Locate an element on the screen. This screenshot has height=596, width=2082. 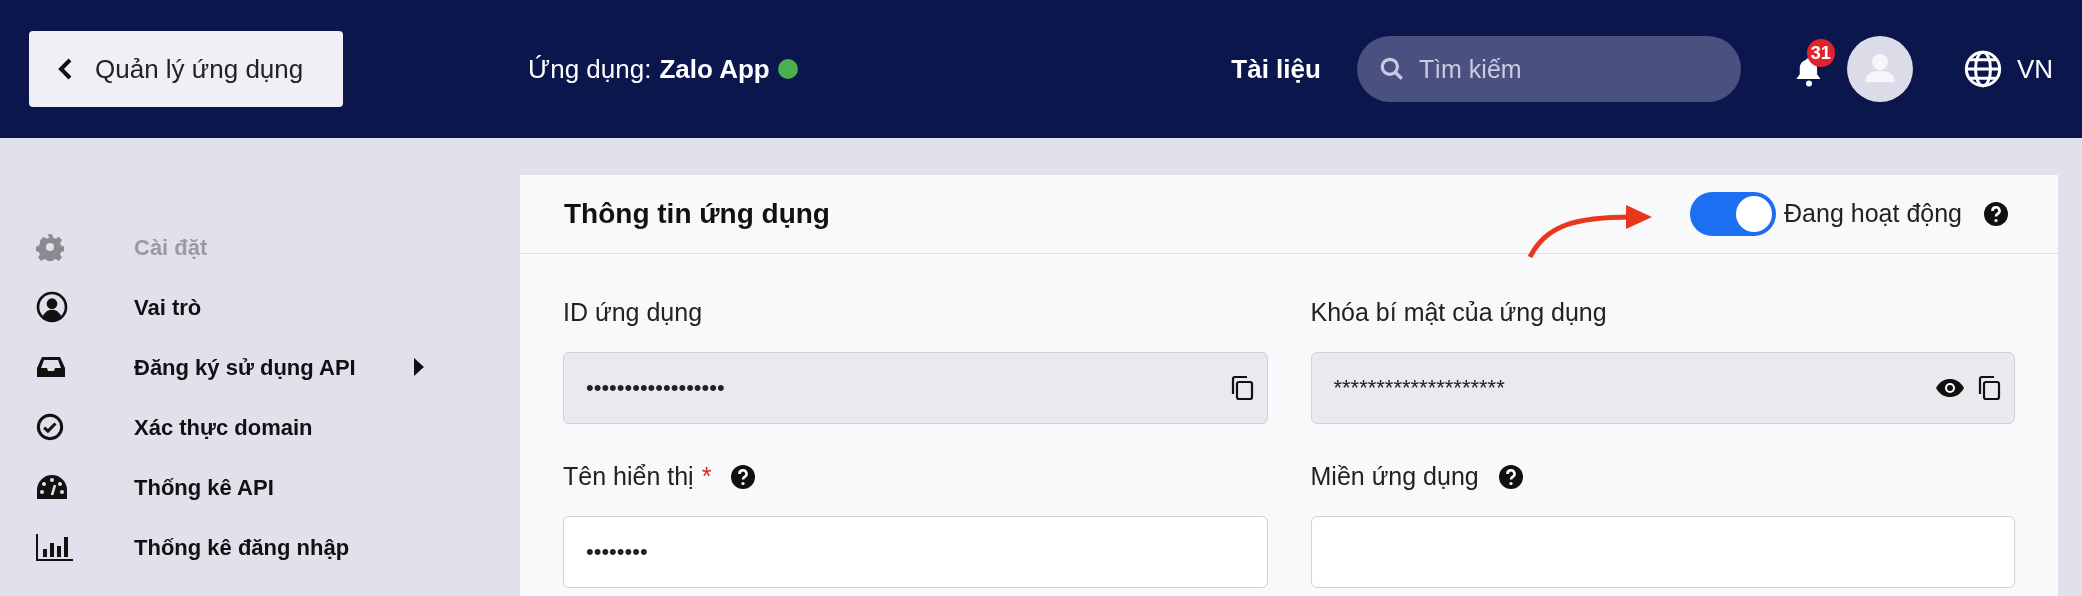
back-button: Quản lý ứng dụng is located at coordinates (186, 69).